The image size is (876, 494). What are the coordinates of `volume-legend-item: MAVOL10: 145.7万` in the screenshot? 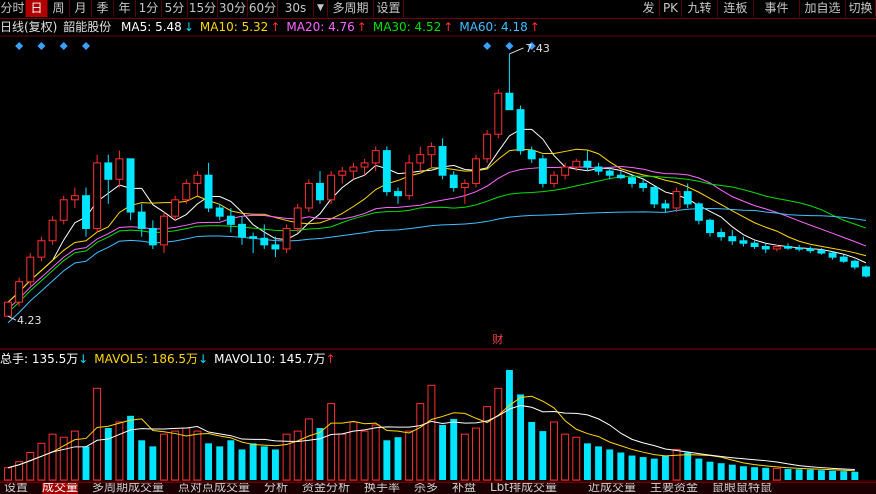 It's located at (270, 359).